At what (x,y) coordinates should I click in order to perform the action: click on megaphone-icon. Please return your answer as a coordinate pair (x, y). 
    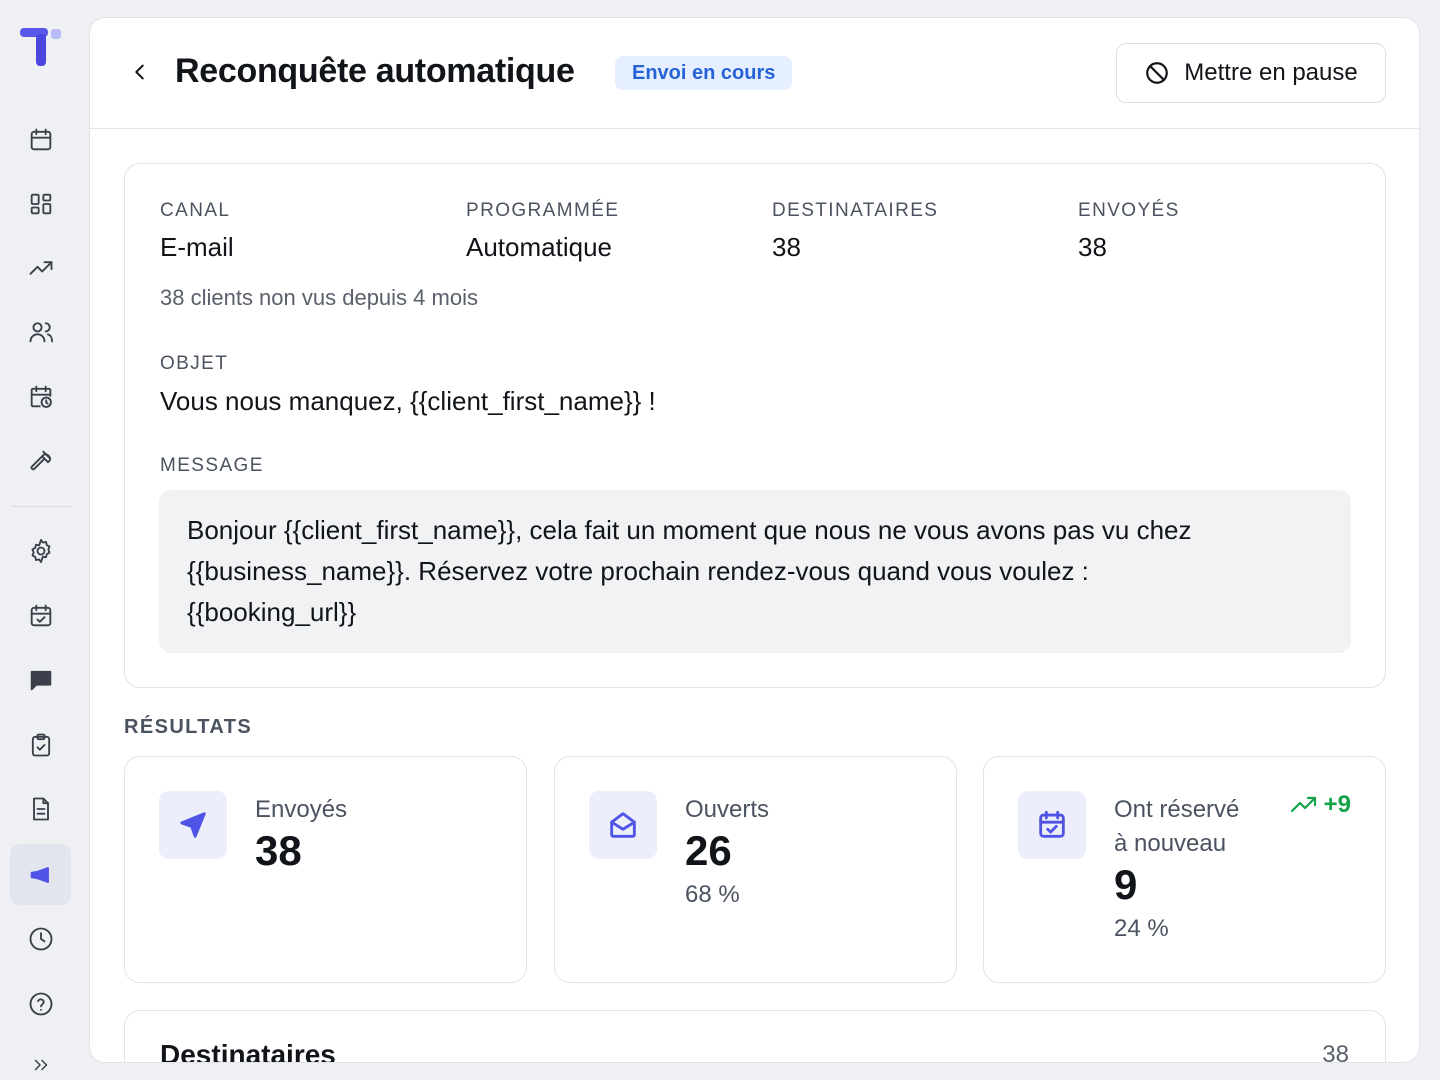
    Looking at the image, I should click on (40, 874).